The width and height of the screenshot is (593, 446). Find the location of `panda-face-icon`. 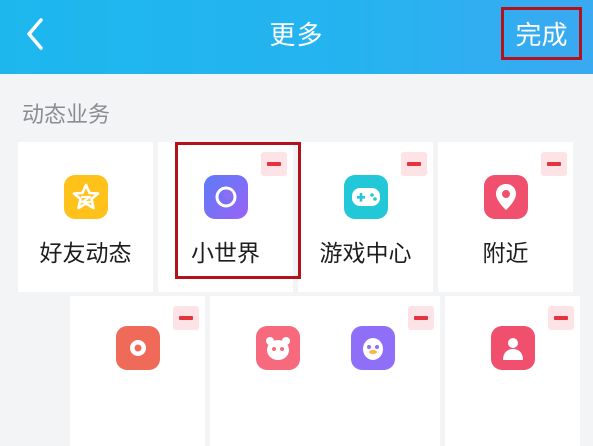

panda-face-icon is located at coordinates (277, 348).